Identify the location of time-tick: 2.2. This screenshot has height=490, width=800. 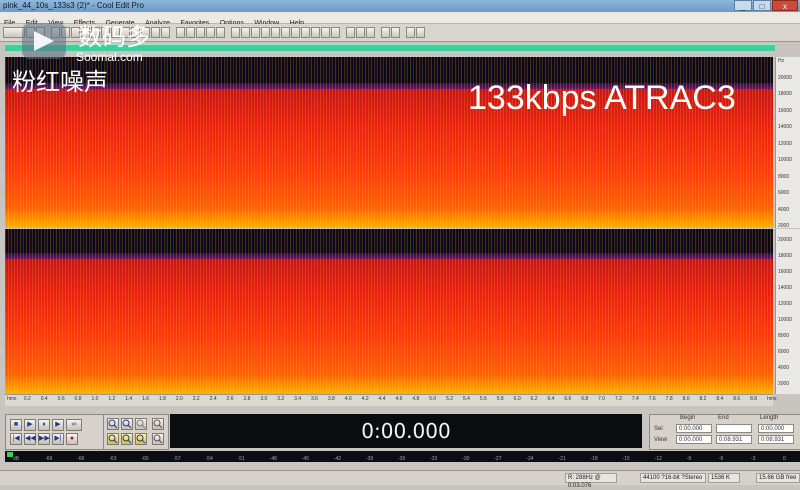
(196, 399).